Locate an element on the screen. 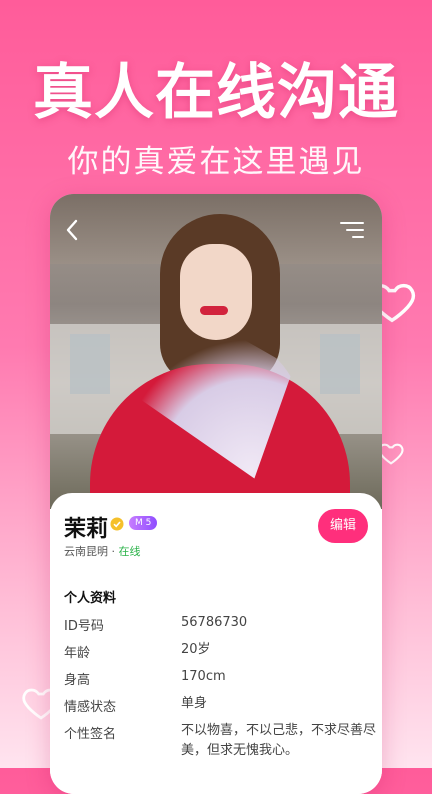 This screenshot has height=794, width=432. location-line: 云南昆明 · 在线 is located at coordinates (102, 551).